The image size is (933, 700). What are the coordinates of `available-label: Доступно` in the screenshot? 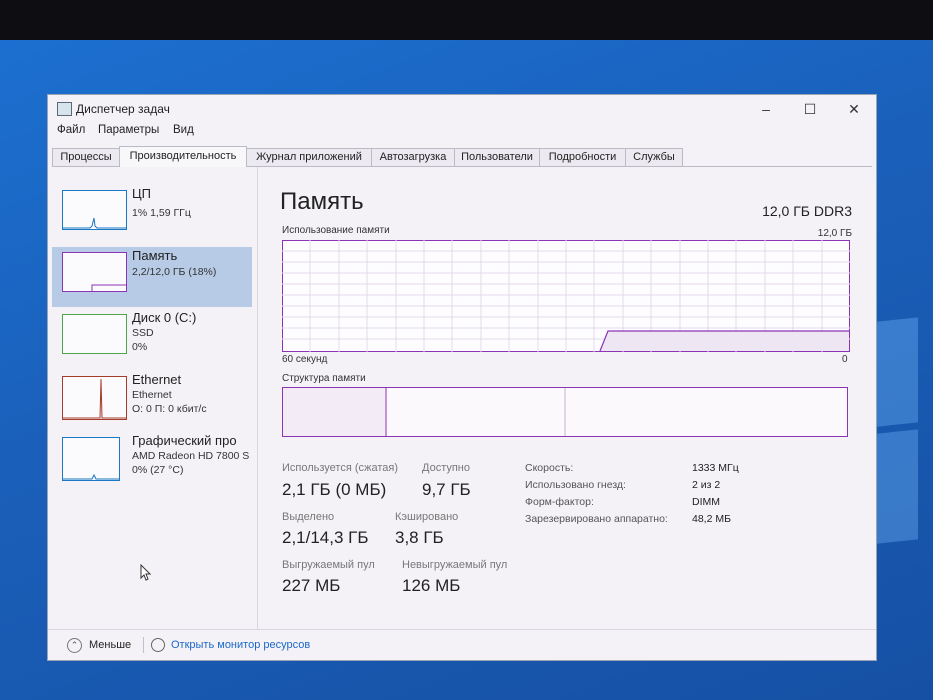 It's located at (446, 468).